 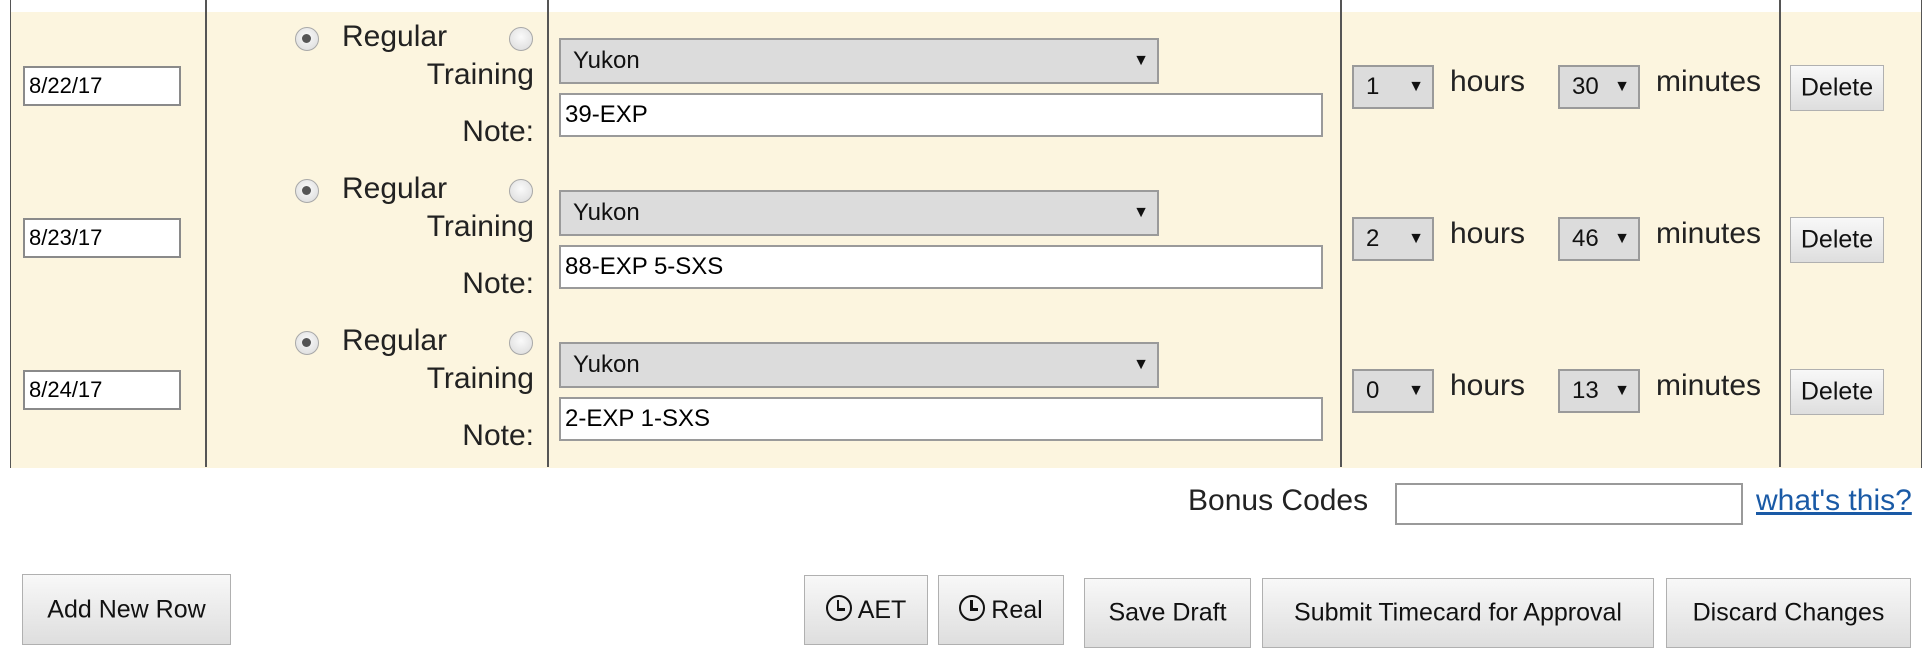 I want to click on aet-label: AET, so click(x=882, y=610).